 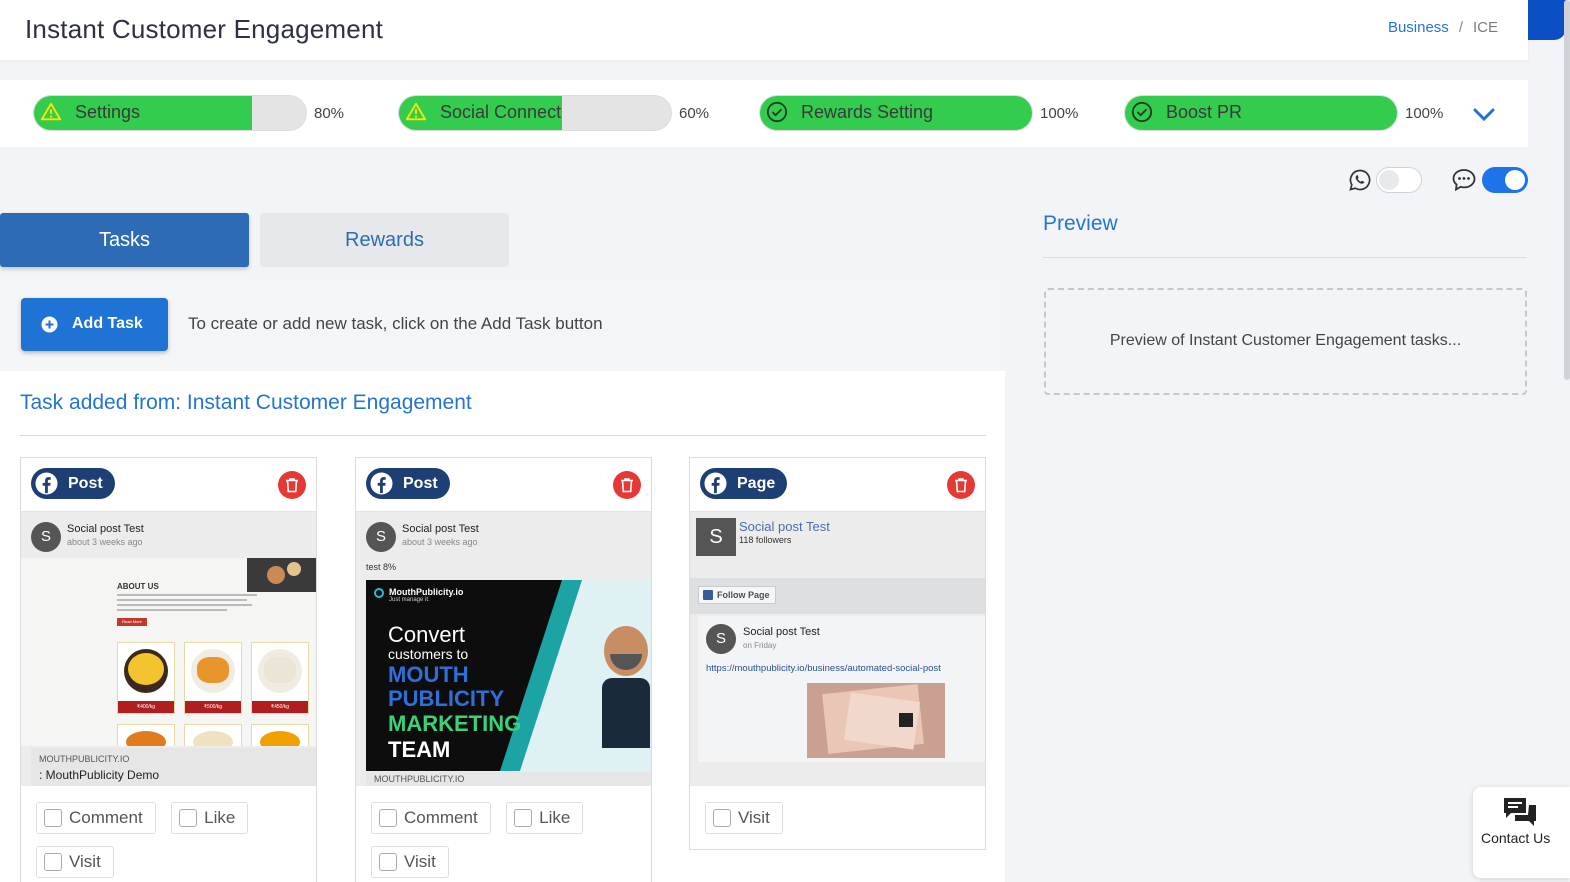 I want to click on contact-us-label: Contact Us, so click(x=1516, y=838).